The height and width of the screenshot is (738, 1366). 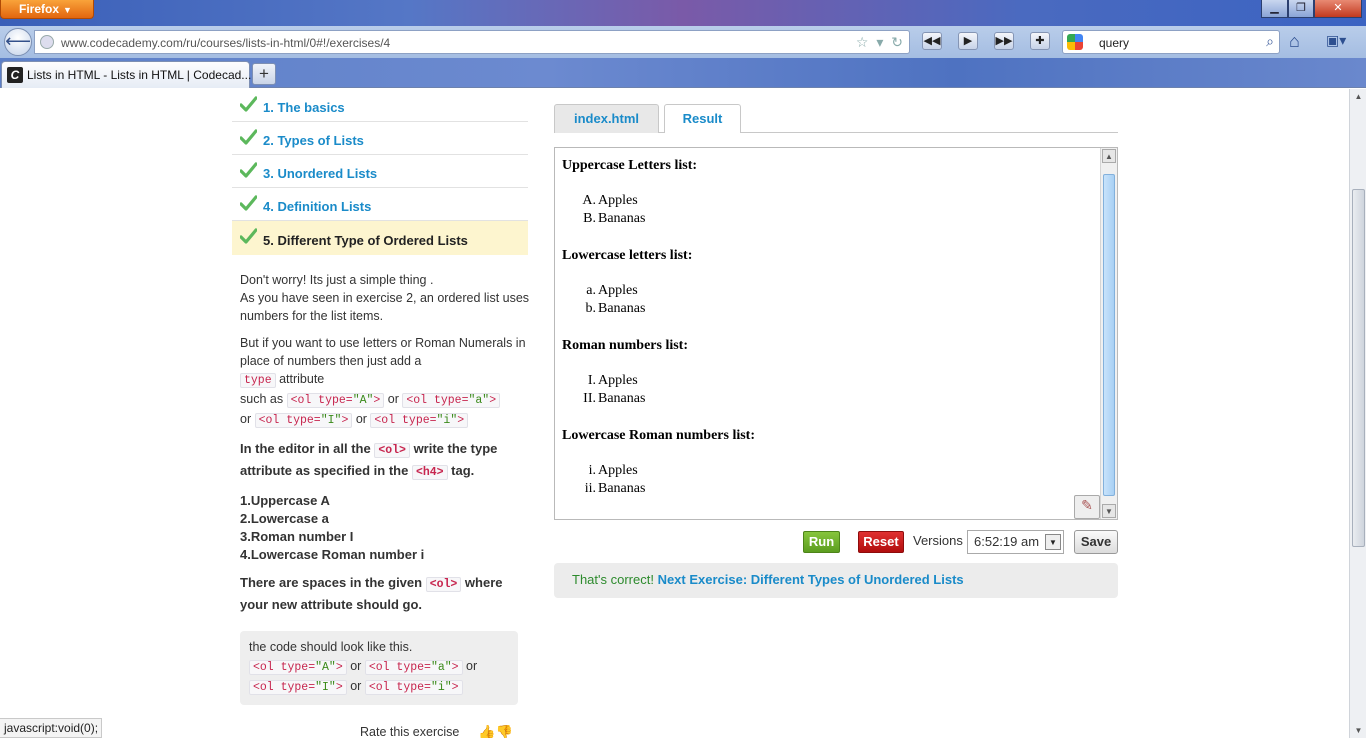 What do you see at coordinates (589, 398) in the screenshot?
I see `list-marker: II.` at bounding box center [589, 398].